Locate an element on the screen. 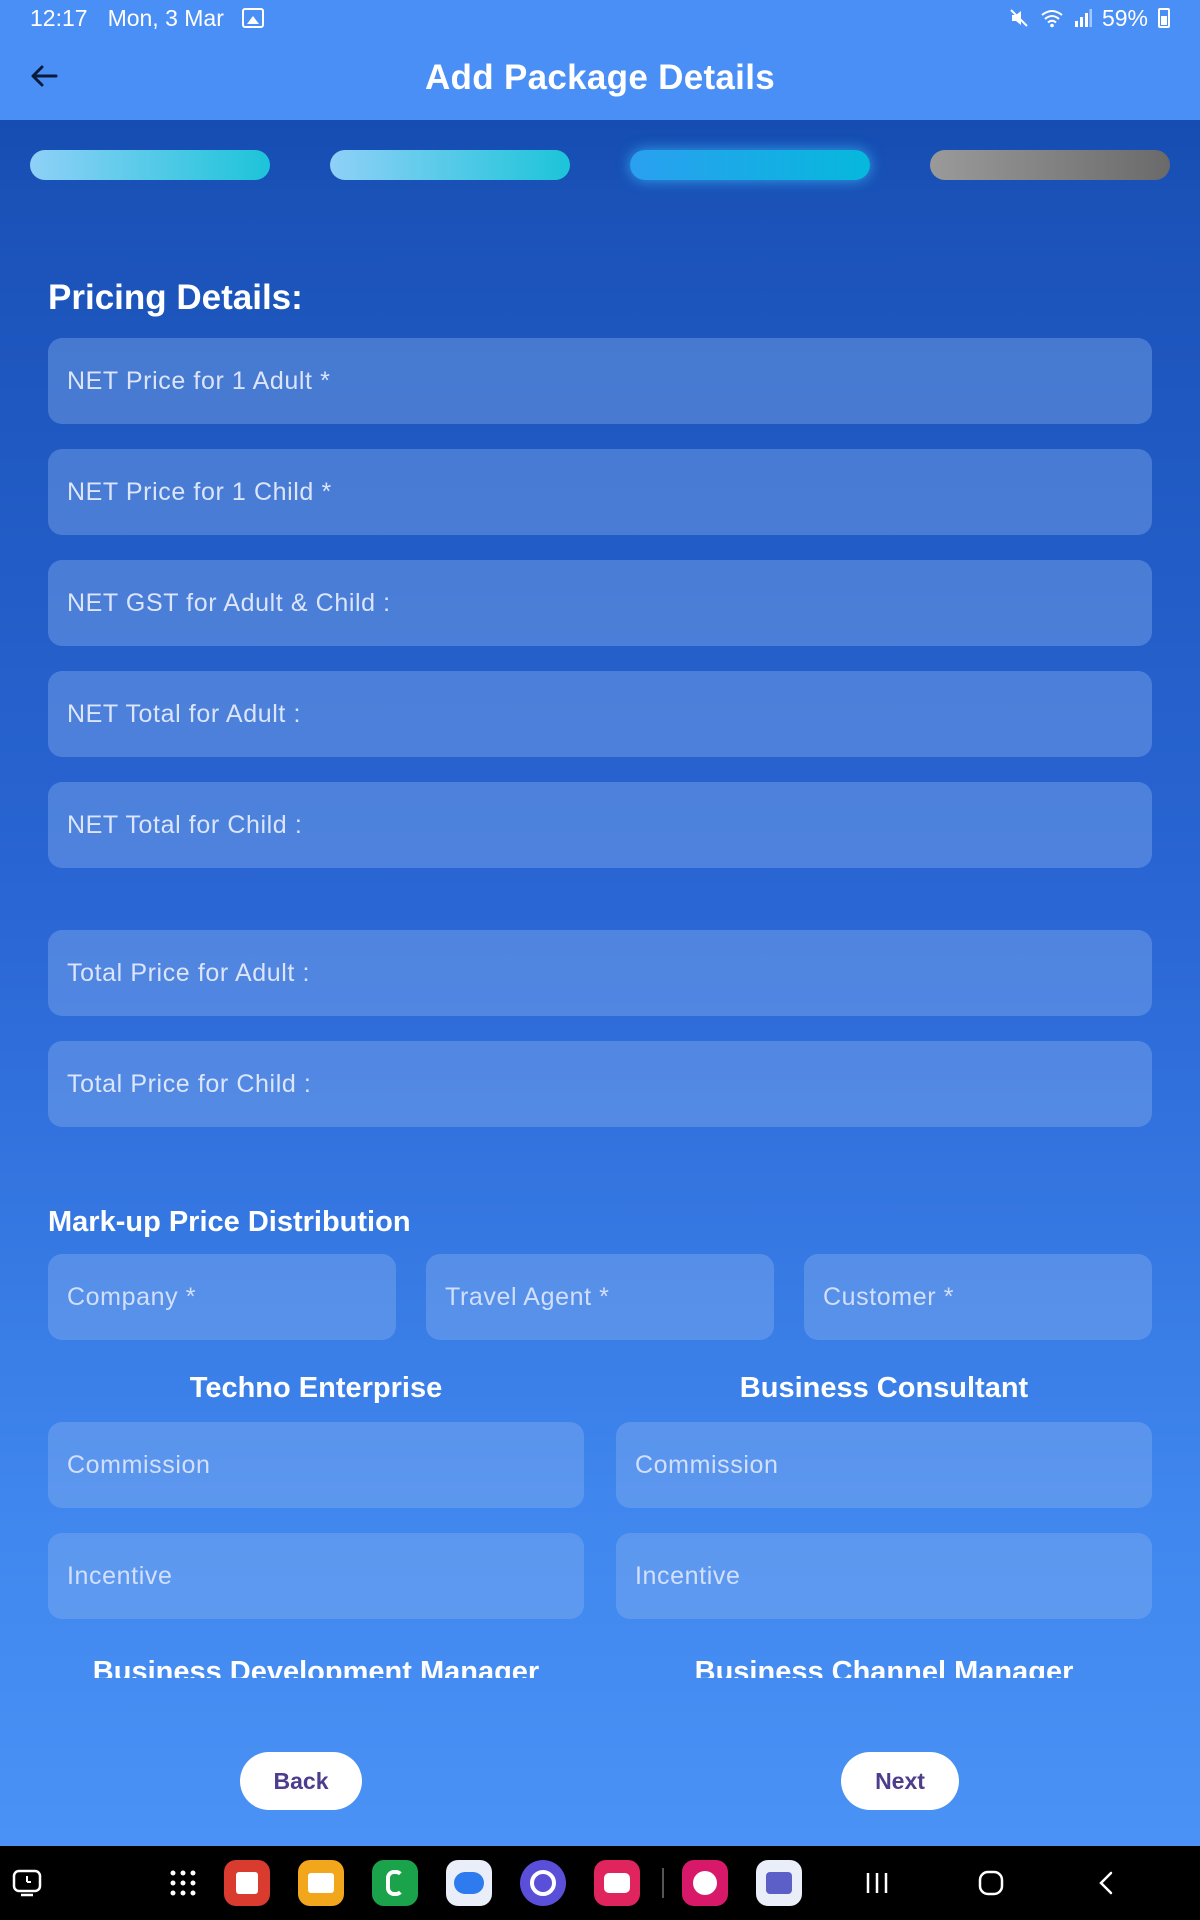  markup-heading: Mark-up Price Distribution is located at coordinates (229, 1222).